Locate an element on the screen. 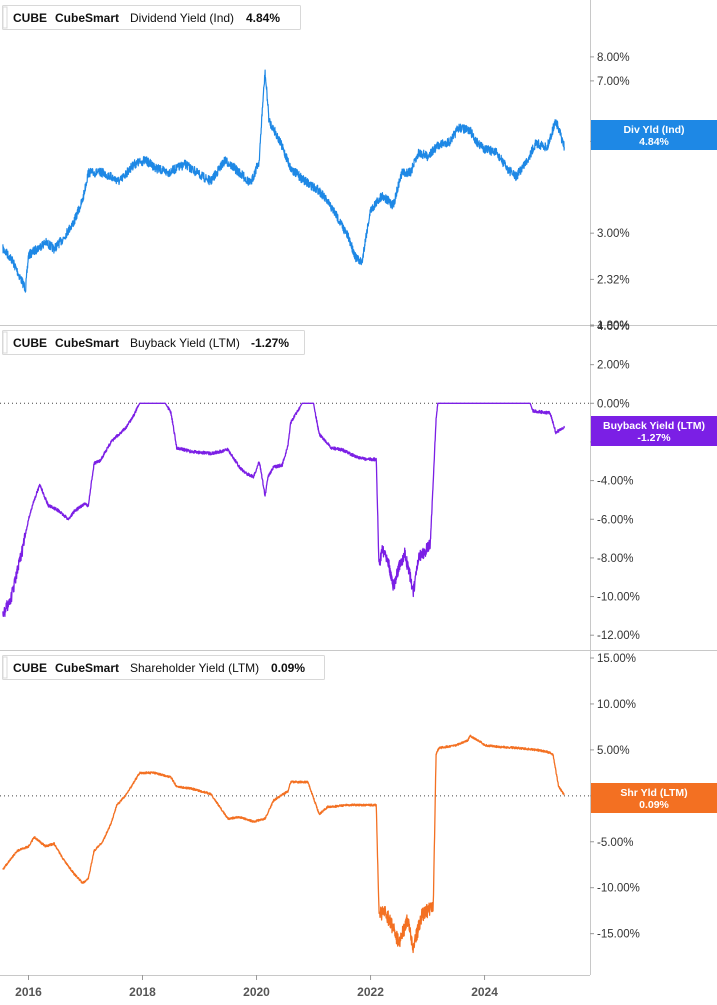 Image resolution: width=717 pixels, height=1005 pixels. value-tag-value: 0.09% is located at coordinates (654, 805).